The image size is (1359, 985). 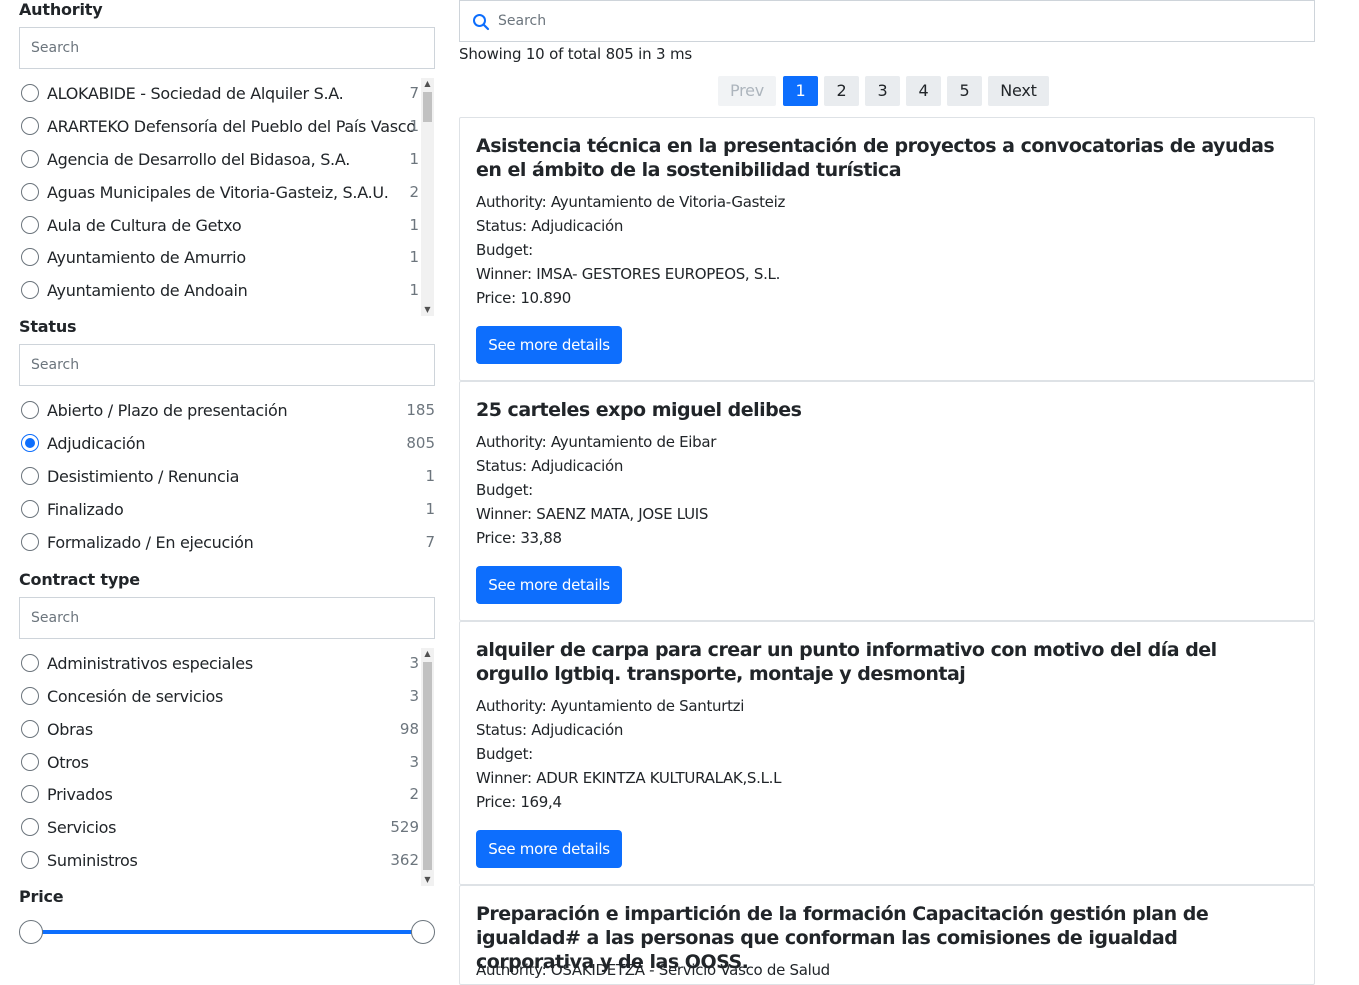 I want to click on contract-type-scrollbar: ▲ ▼, so click(x=427, y=767).